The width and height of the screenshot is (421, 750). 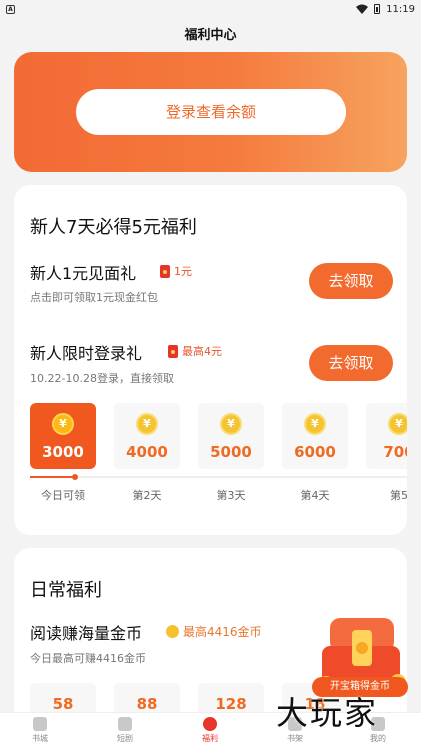 I want to click on checkin-progress-dot, so click(x=75, y=477).